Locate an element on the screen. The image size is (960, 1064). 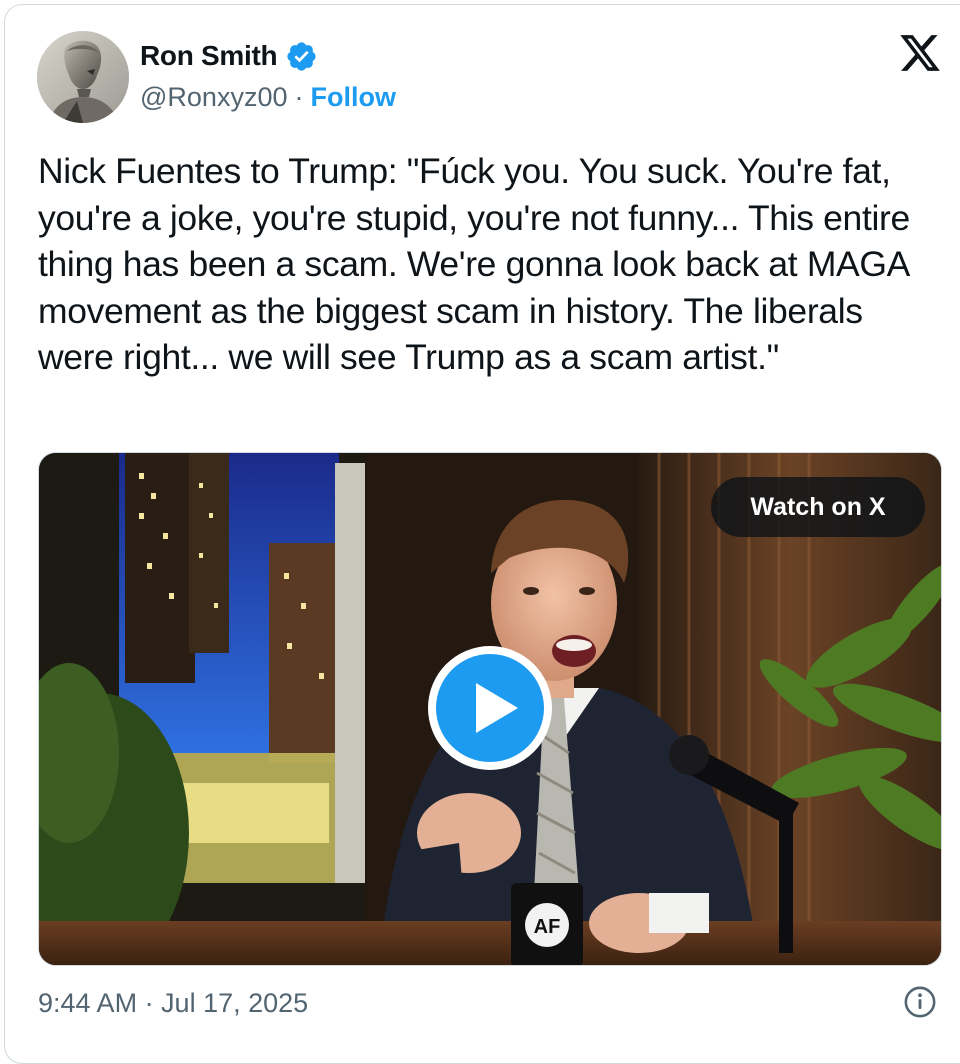
verified-badge-icon is located at coordinates (301, 56).